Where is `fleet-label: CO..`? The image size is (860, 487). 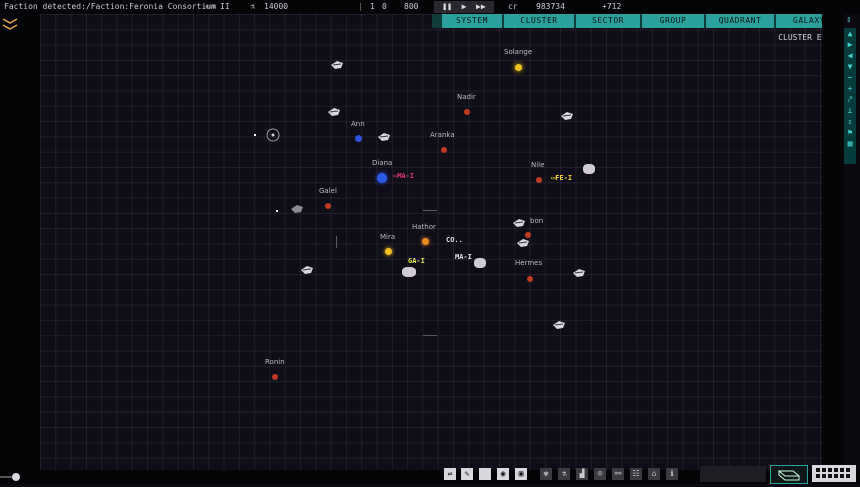
fleet-label: CO.. is located at coordinates (454, 240).